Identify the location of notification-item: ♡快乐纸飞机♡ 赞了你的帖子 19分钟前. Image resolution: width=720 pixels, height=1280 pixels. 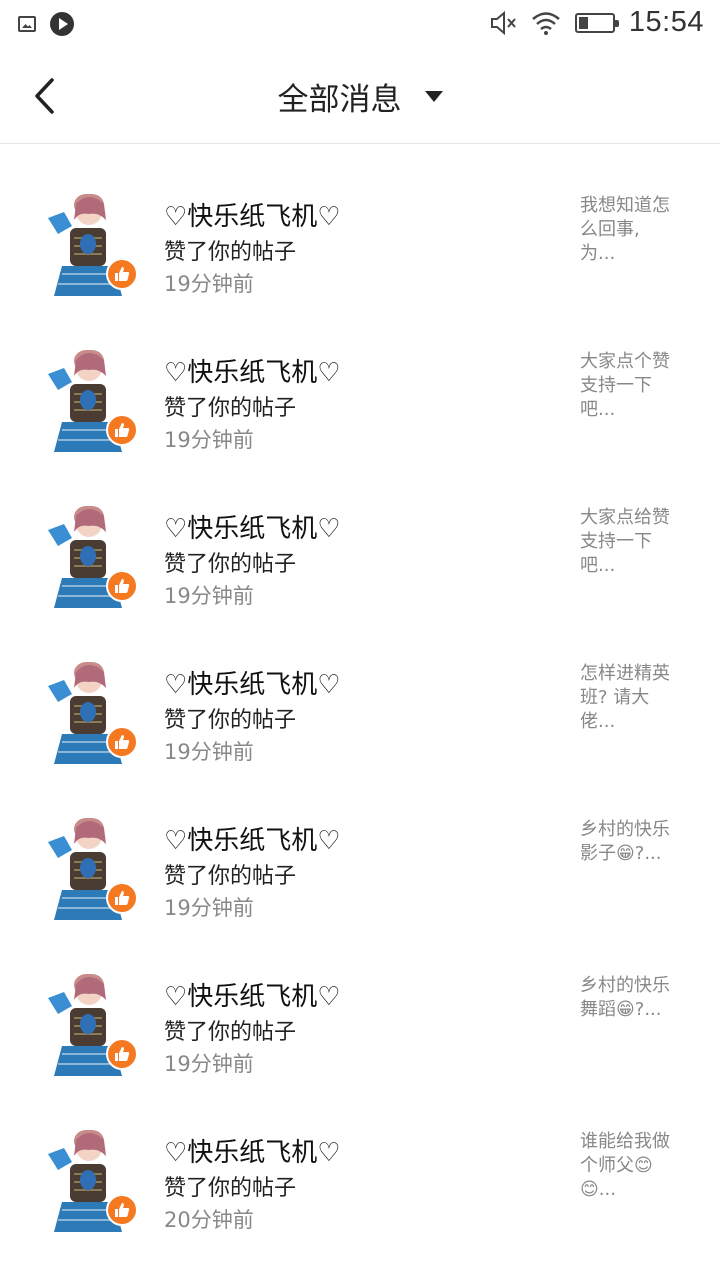
(360, 157).